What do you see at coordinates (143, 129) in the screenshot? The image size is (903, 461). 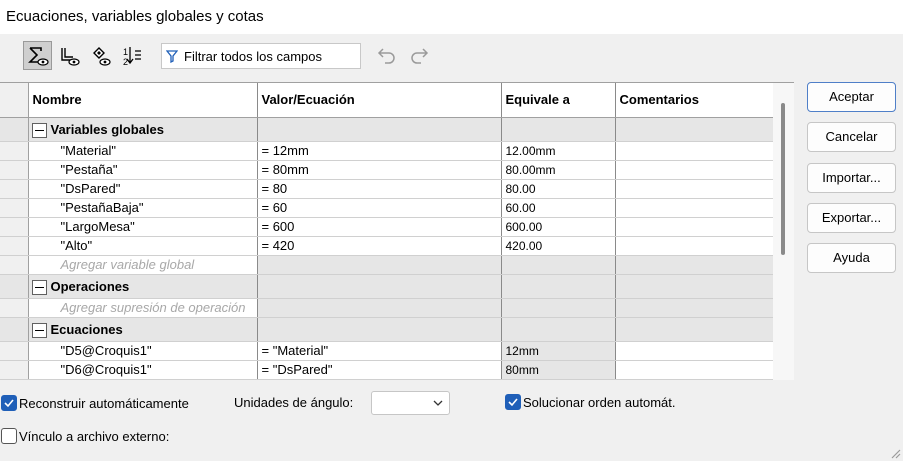 I see `group-name-cell: Variables globales` at bounding box center [143, 129].